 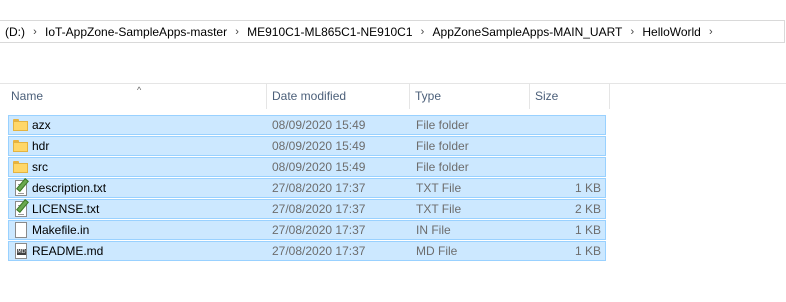 What do you see at coordinates (61, 230) in the screenshot?
I see `file-name: Makefile.in` at bounding box center [61, 230].